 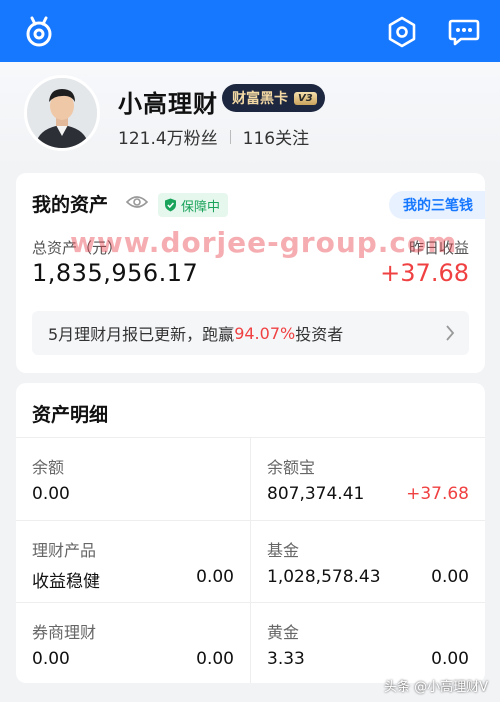 I want to click on report-prefix: 5月理财月报已更新，跑赢, so click(x=141, y=334).